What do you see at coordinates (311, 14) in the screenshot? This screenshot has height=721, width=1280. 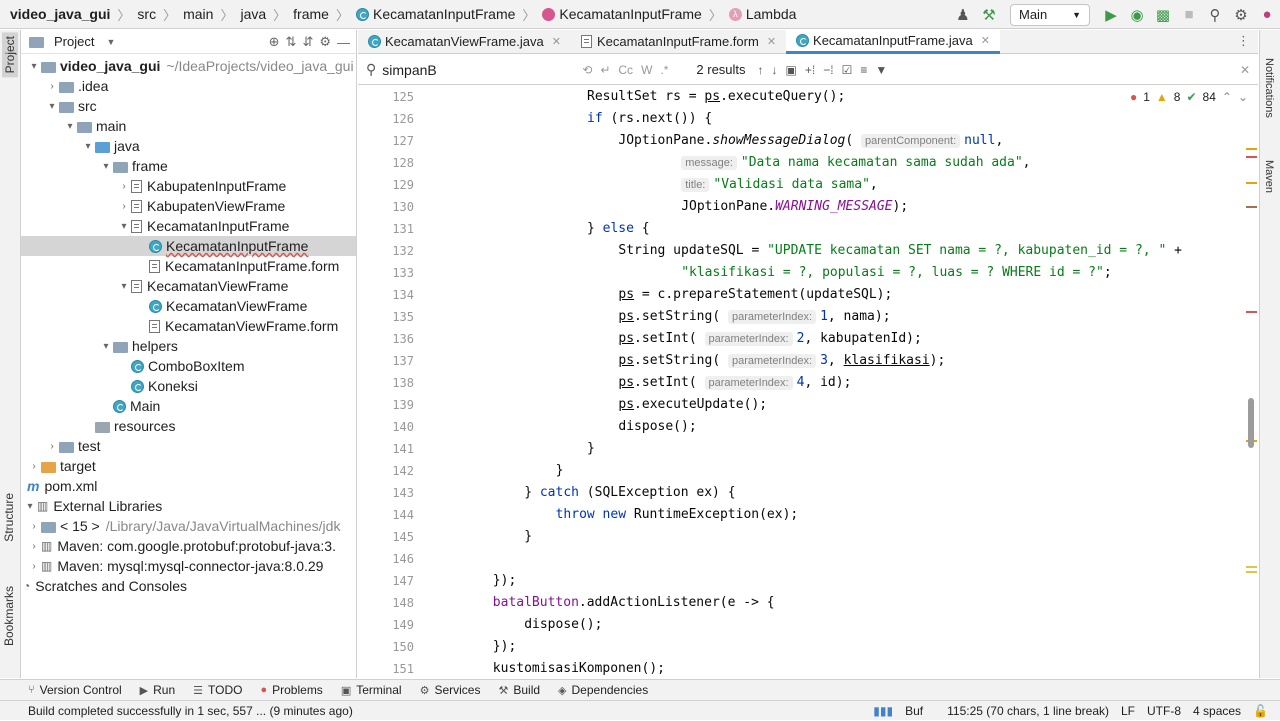 I see `breadcrumb-frame: frame` at bounding box center [311, 14].